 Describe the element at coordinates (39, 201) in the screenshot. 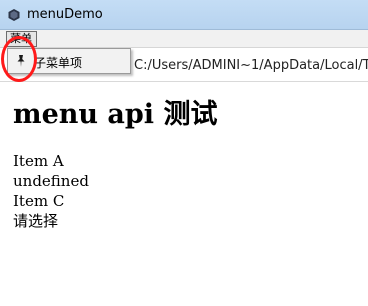

I see `list-item: Item C` at that location.